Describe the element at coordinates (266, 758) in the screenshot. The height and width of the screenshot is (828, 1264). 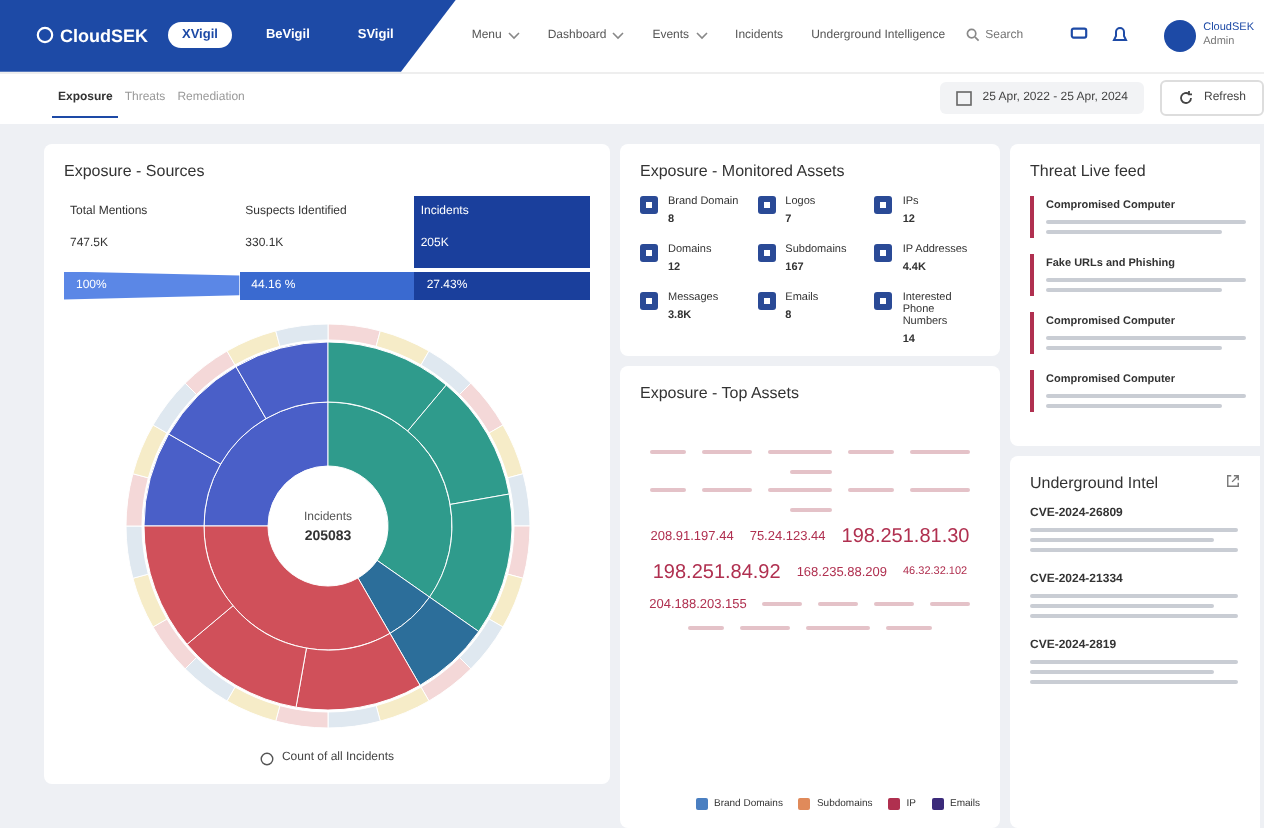
I see `info-icon` at that location.